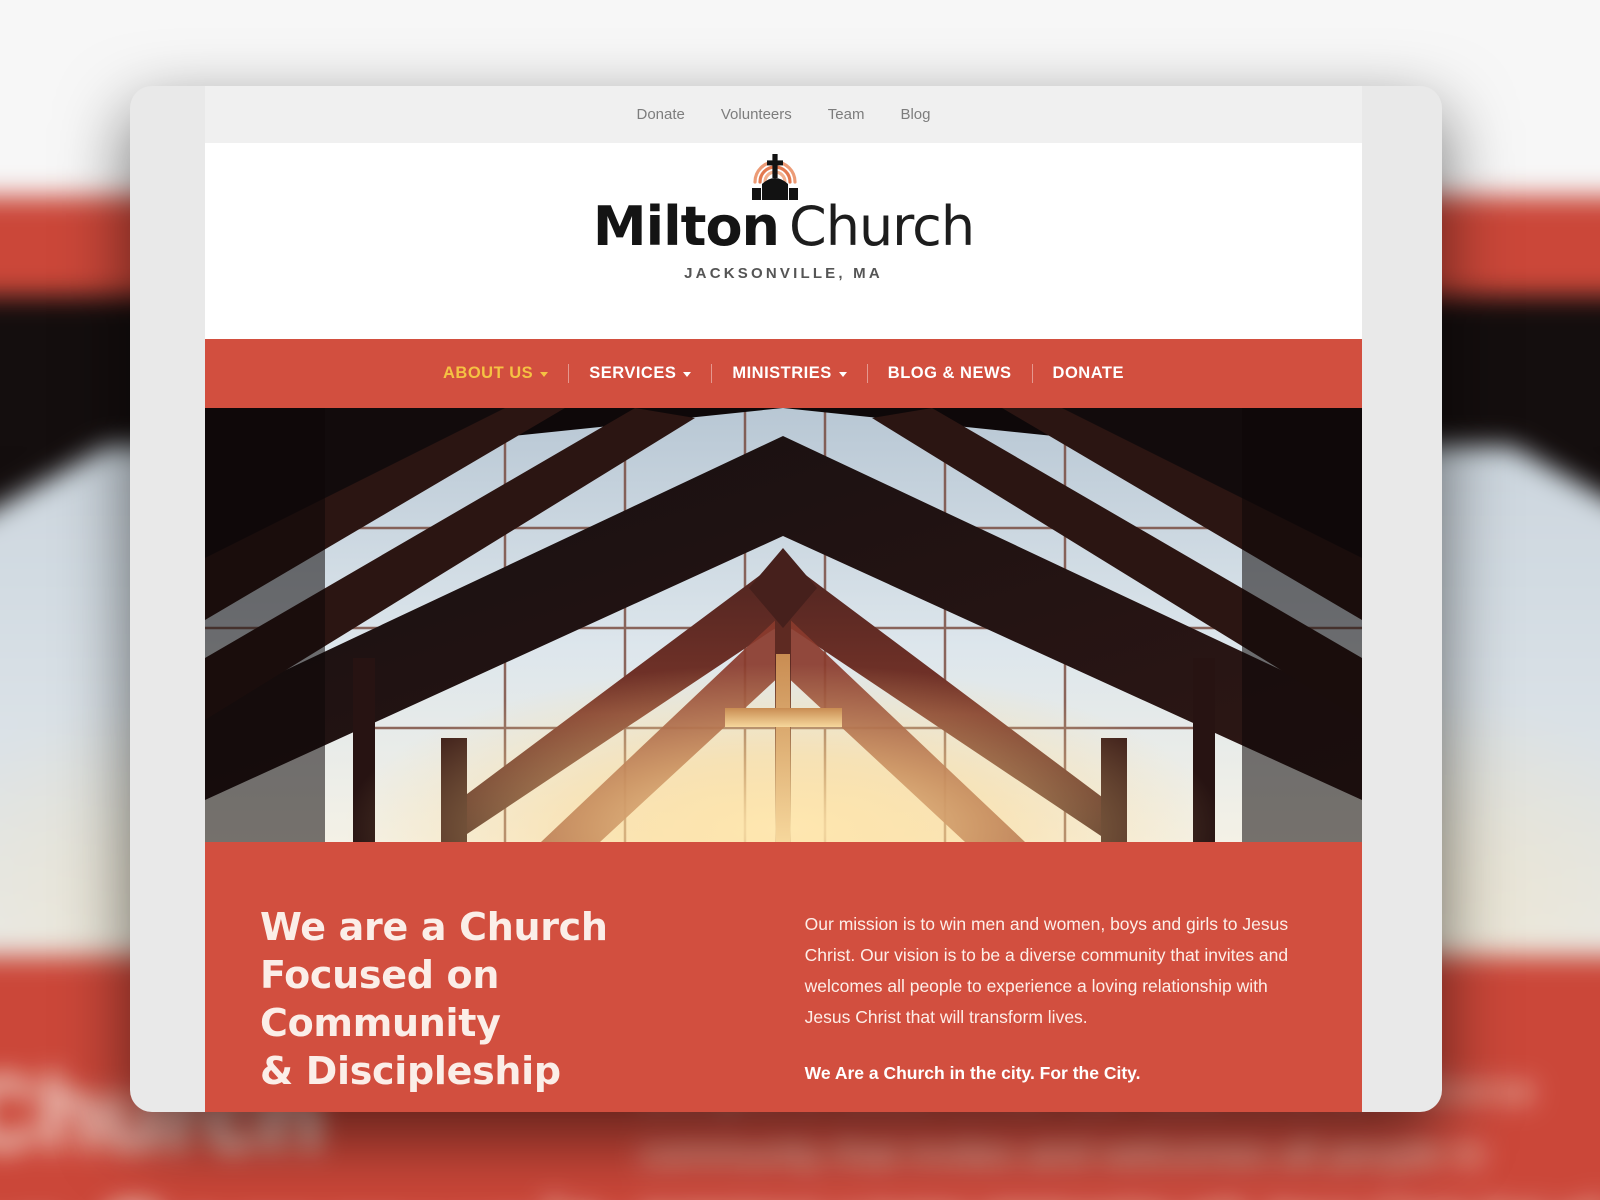  I want to click on nav-label-services: SERVICES, so click(633, 373).